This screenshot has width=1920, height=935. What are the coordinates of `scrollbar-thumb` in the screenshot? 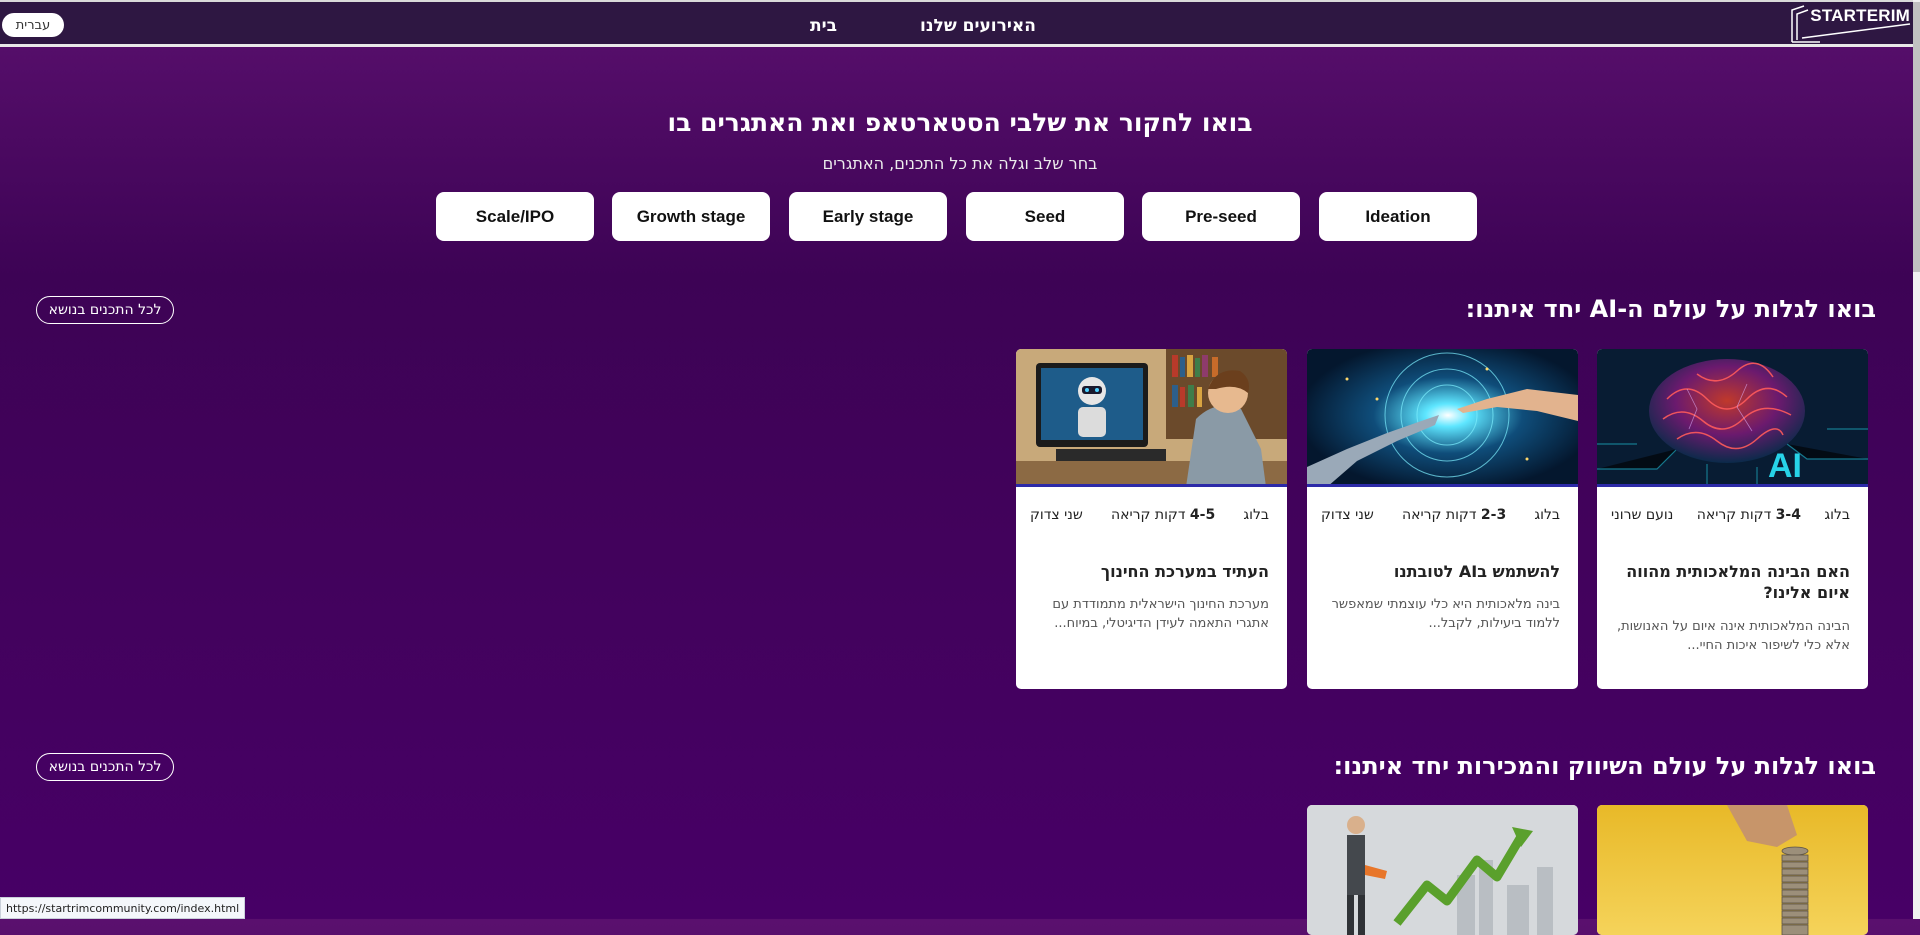 It's located at (1916, 137).